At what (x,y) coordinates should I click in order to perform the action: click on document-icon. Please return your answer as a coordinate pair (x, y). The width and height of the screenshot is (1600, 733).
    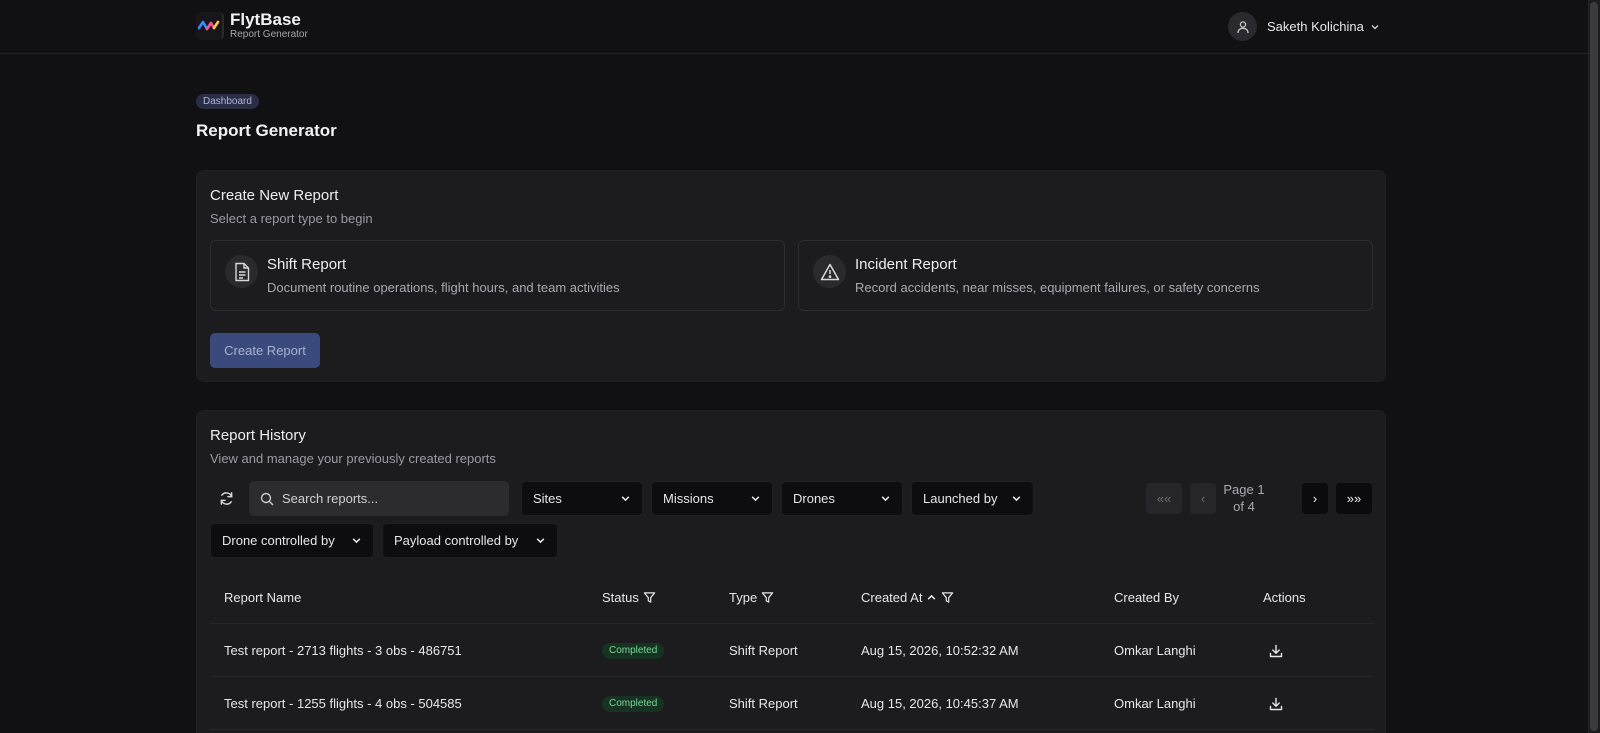
    Looking at the image, I should click on (241, 271).